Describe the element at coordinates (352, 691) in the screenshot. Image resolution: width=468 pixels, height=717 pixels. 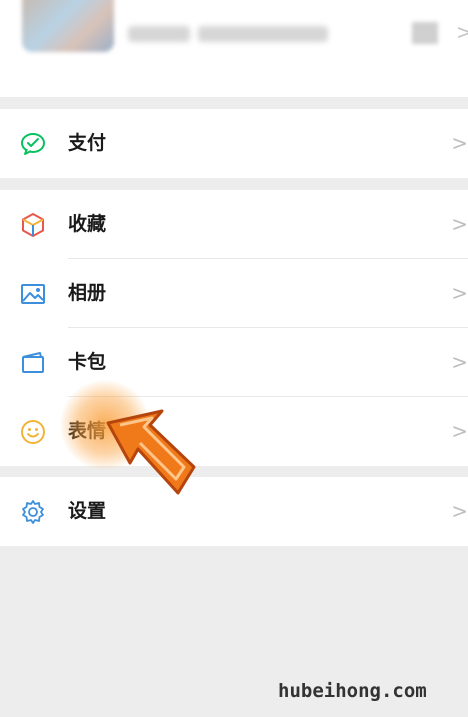
I see `watermark: hubeihong.com` at that location.